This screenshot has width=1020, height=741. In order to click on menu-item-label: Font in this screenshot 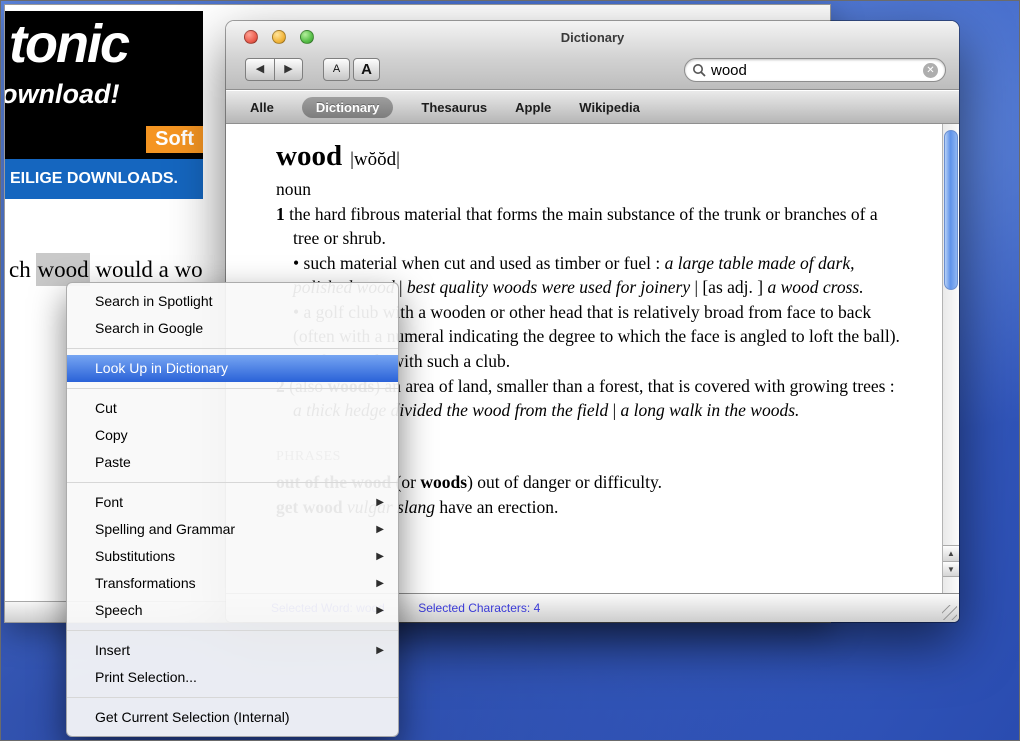, I will do `click(109, 502)`.